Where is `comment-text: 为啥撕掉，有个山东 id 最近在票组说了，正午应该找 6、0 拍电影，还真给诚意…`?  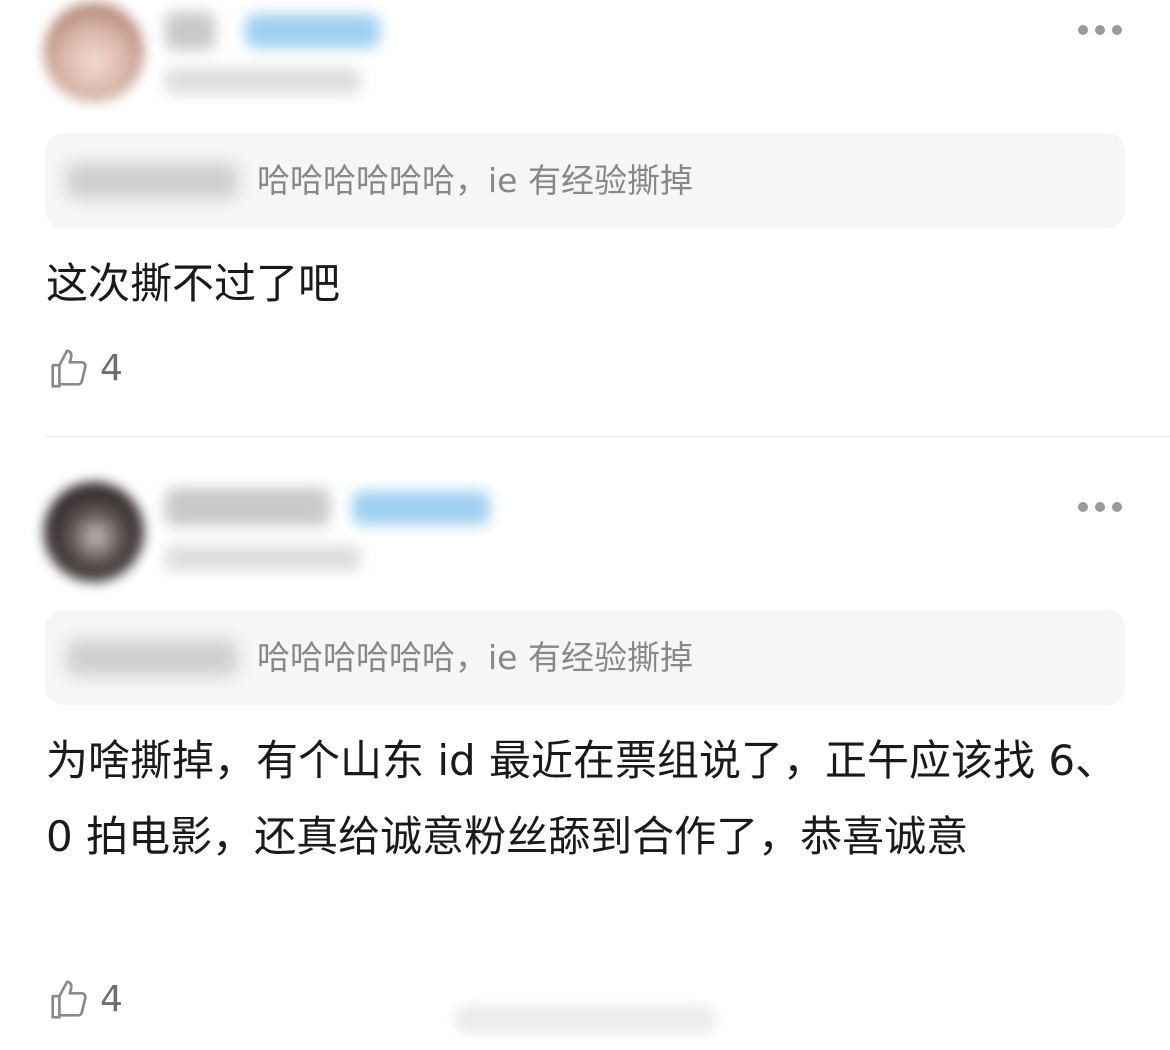 comment-text: 为啥撕掉，有个山东 id 最近在票组说了，正午应该找 6、0 拍电影，还真给诚意… is located at coordinates (582, 798).